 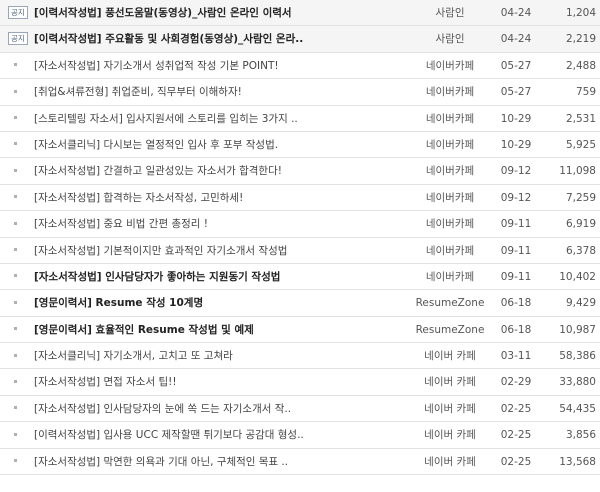 I want to click on post-date: 09-12, so click(x=516, y=197).